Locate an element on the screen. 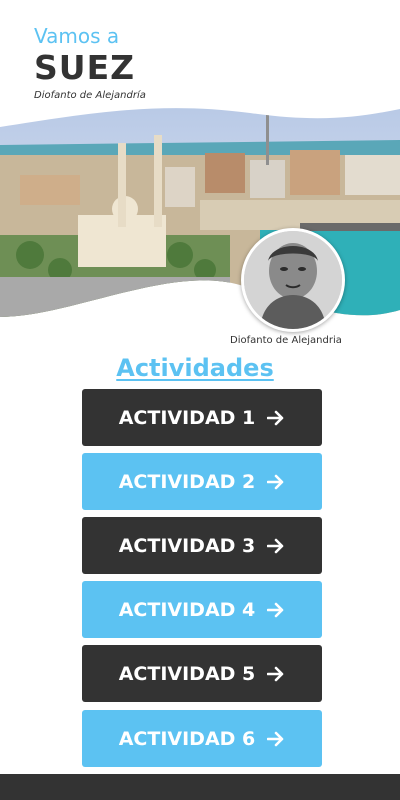 This screenshot has width=400, height=800. header-byline: Diofanto de Alejandría is located at coordinates (90, 95).